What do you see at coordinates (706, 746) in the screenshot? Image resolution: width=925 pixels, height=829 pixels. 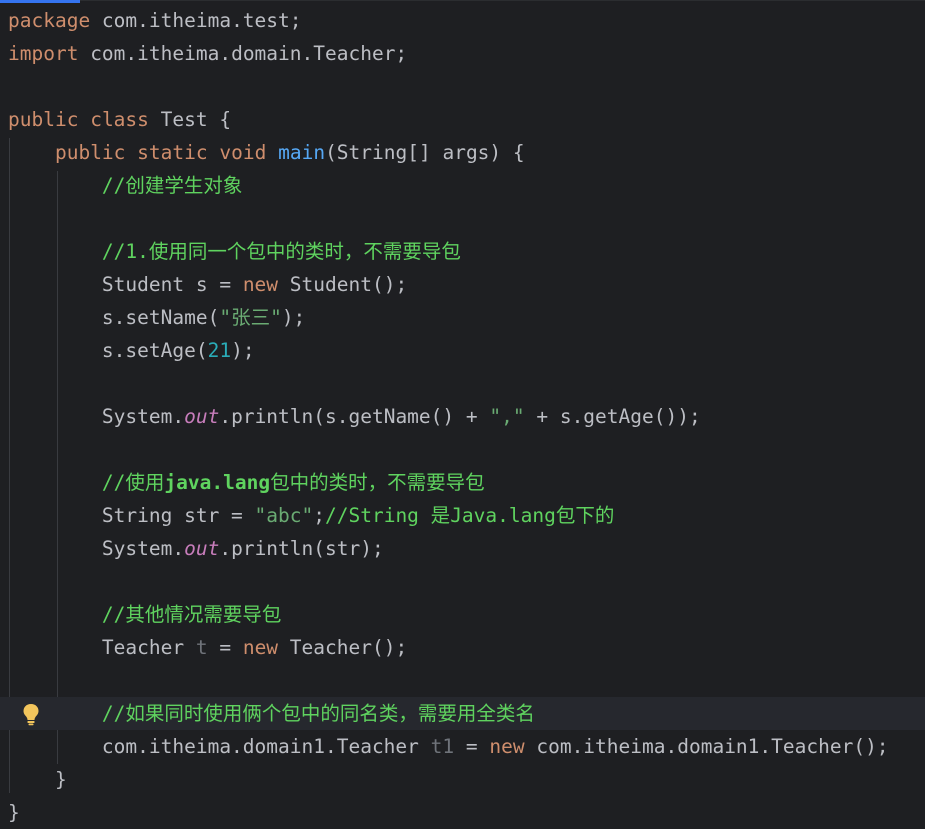 I see `code-text: com.itheima.domain1.Teacher();` at bounding box center [706, 746].